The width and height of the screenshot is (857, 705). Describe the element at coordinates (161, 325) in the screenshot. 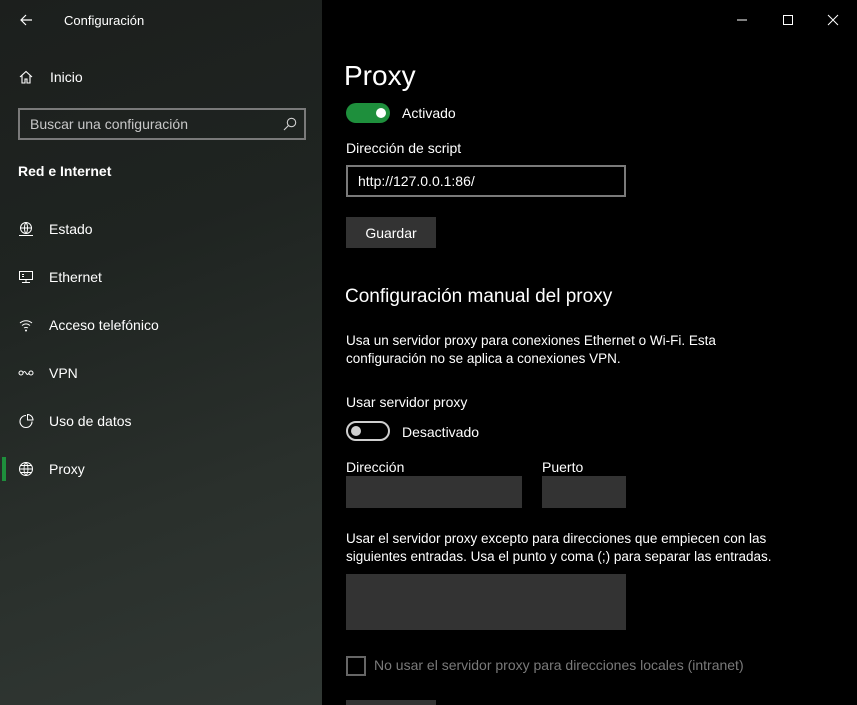

I see `sidebar-item-acceso-telefonico: Acceso telefónico` at that location.